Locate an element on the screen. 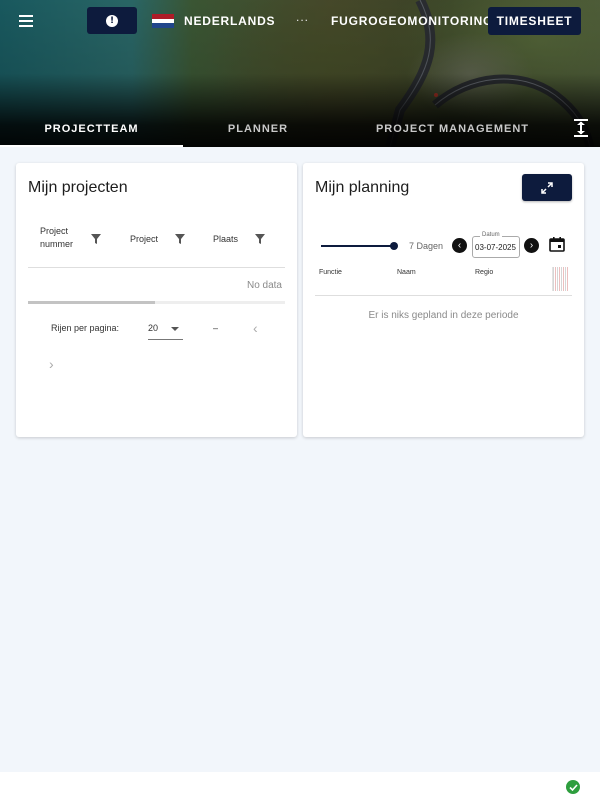  rows-per-page-label: Rijen per pagina: is located at coordinates (85, 328).